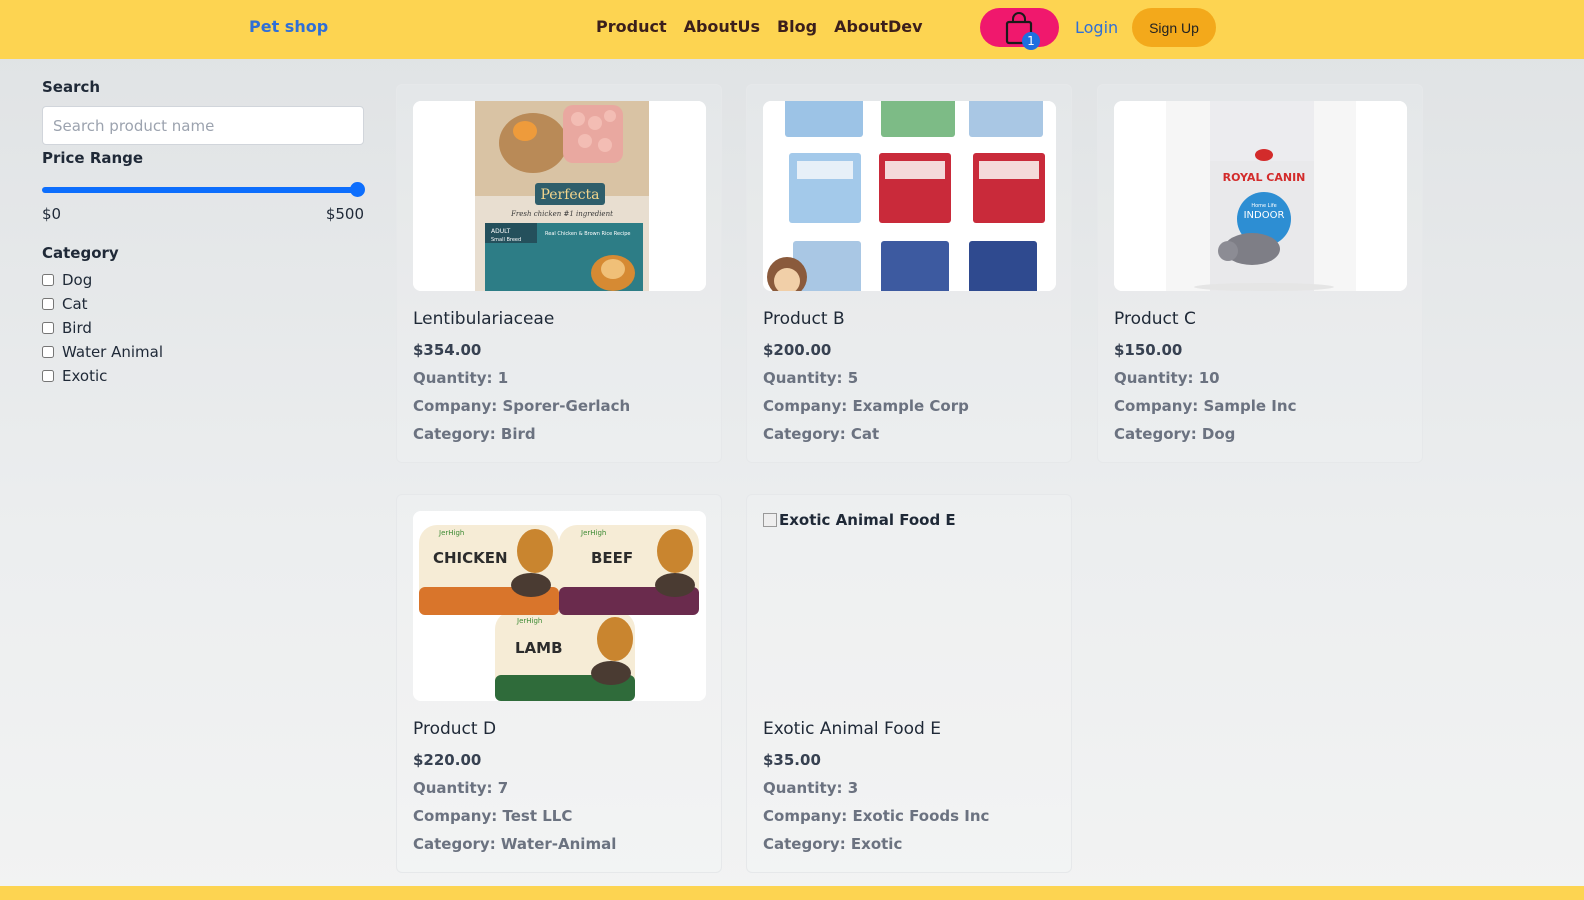 Image resolution: width=1584 pixels, height=900 pixels. Describe the element at coordinates (80, 253) in the screenshot. I see `category-heading: Category` at that location.